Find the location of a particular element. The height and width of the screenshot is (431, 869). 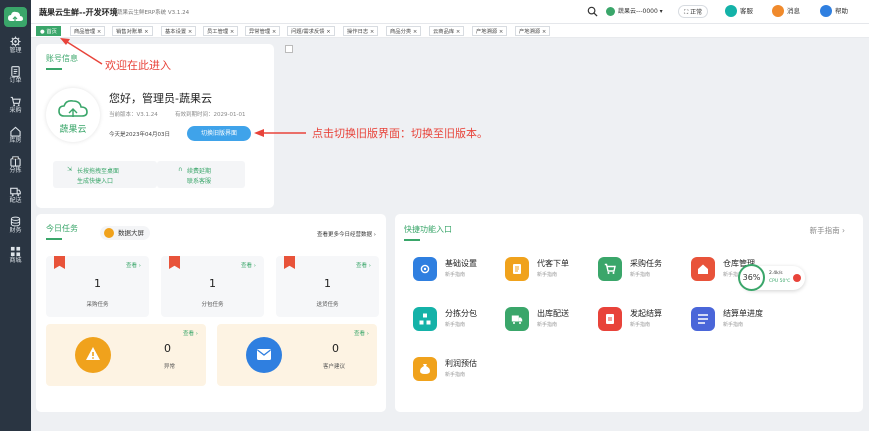

sidebar-item-mall: 商城 is located at coordinates (15, 260).